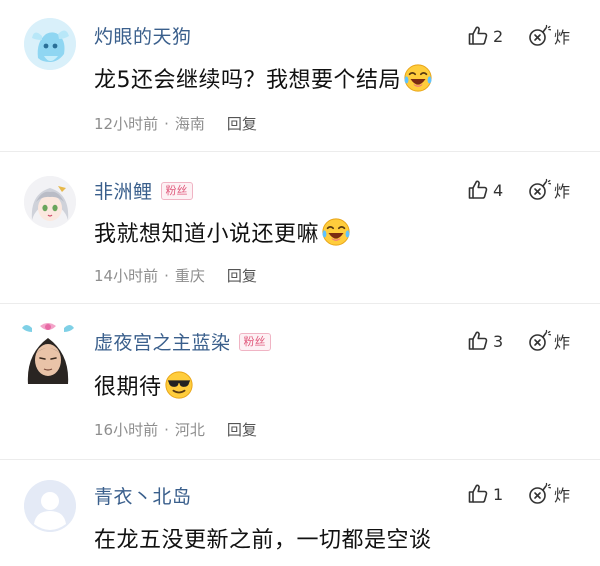  I want to click on username: 非洲鲤, so click(123, 190).